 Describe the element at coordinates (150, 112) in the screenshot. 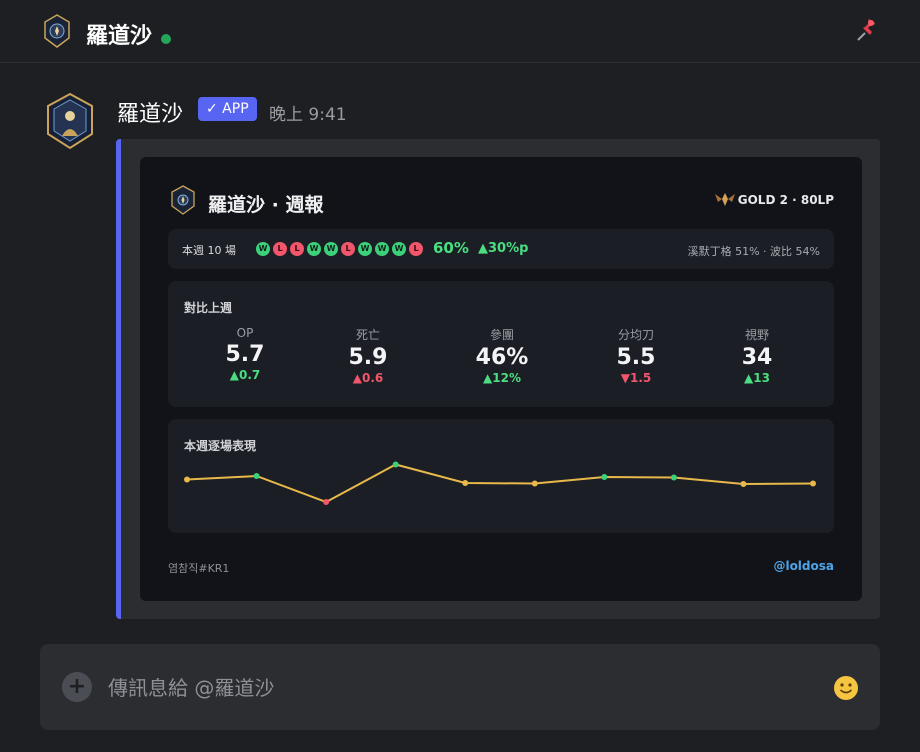

I see `message-author: 羅道沙` at that location.